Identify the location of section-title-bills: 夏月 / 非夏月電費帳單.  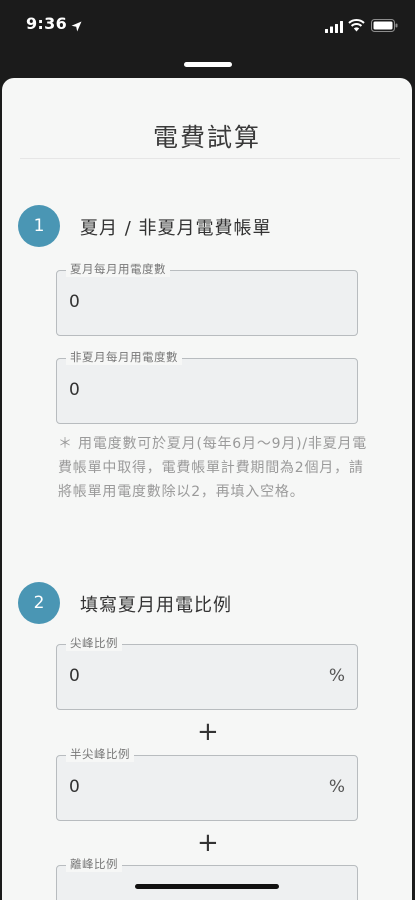
(176, 228).